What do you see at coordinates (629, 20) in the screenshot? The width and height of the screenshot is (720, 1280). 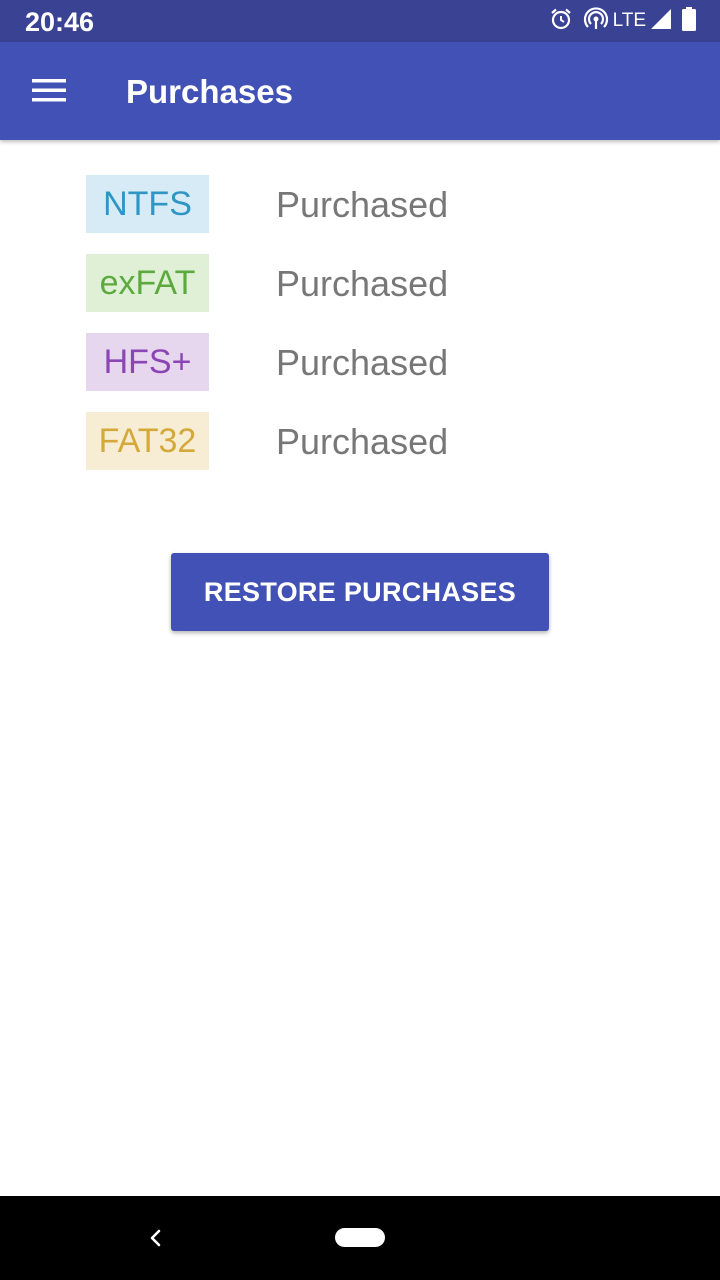 I see `network-type-label: LTE` at bounding box center [629, 20].